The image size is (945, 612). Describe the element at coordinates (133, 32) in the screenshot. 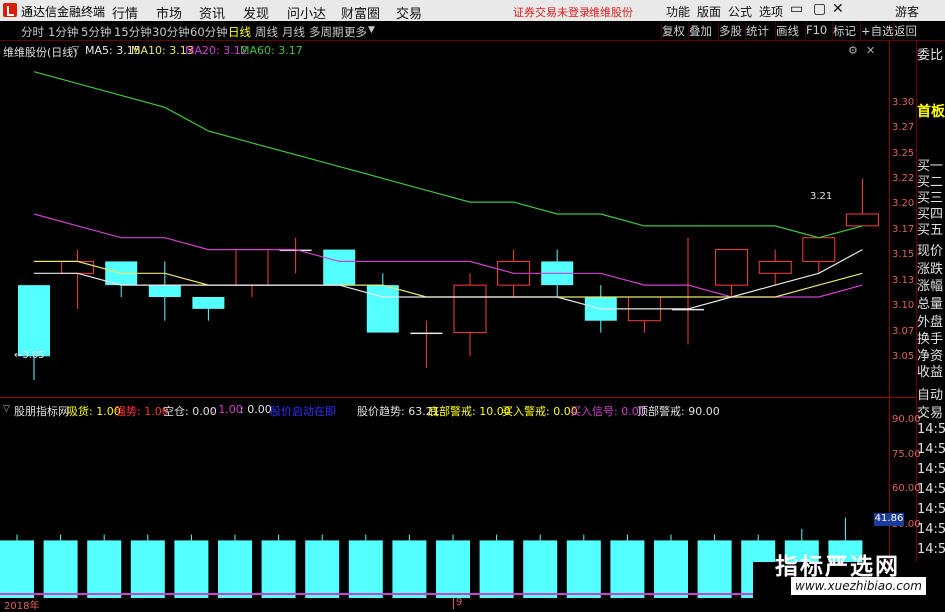

I see `period-15min: 15分钟` at that location.